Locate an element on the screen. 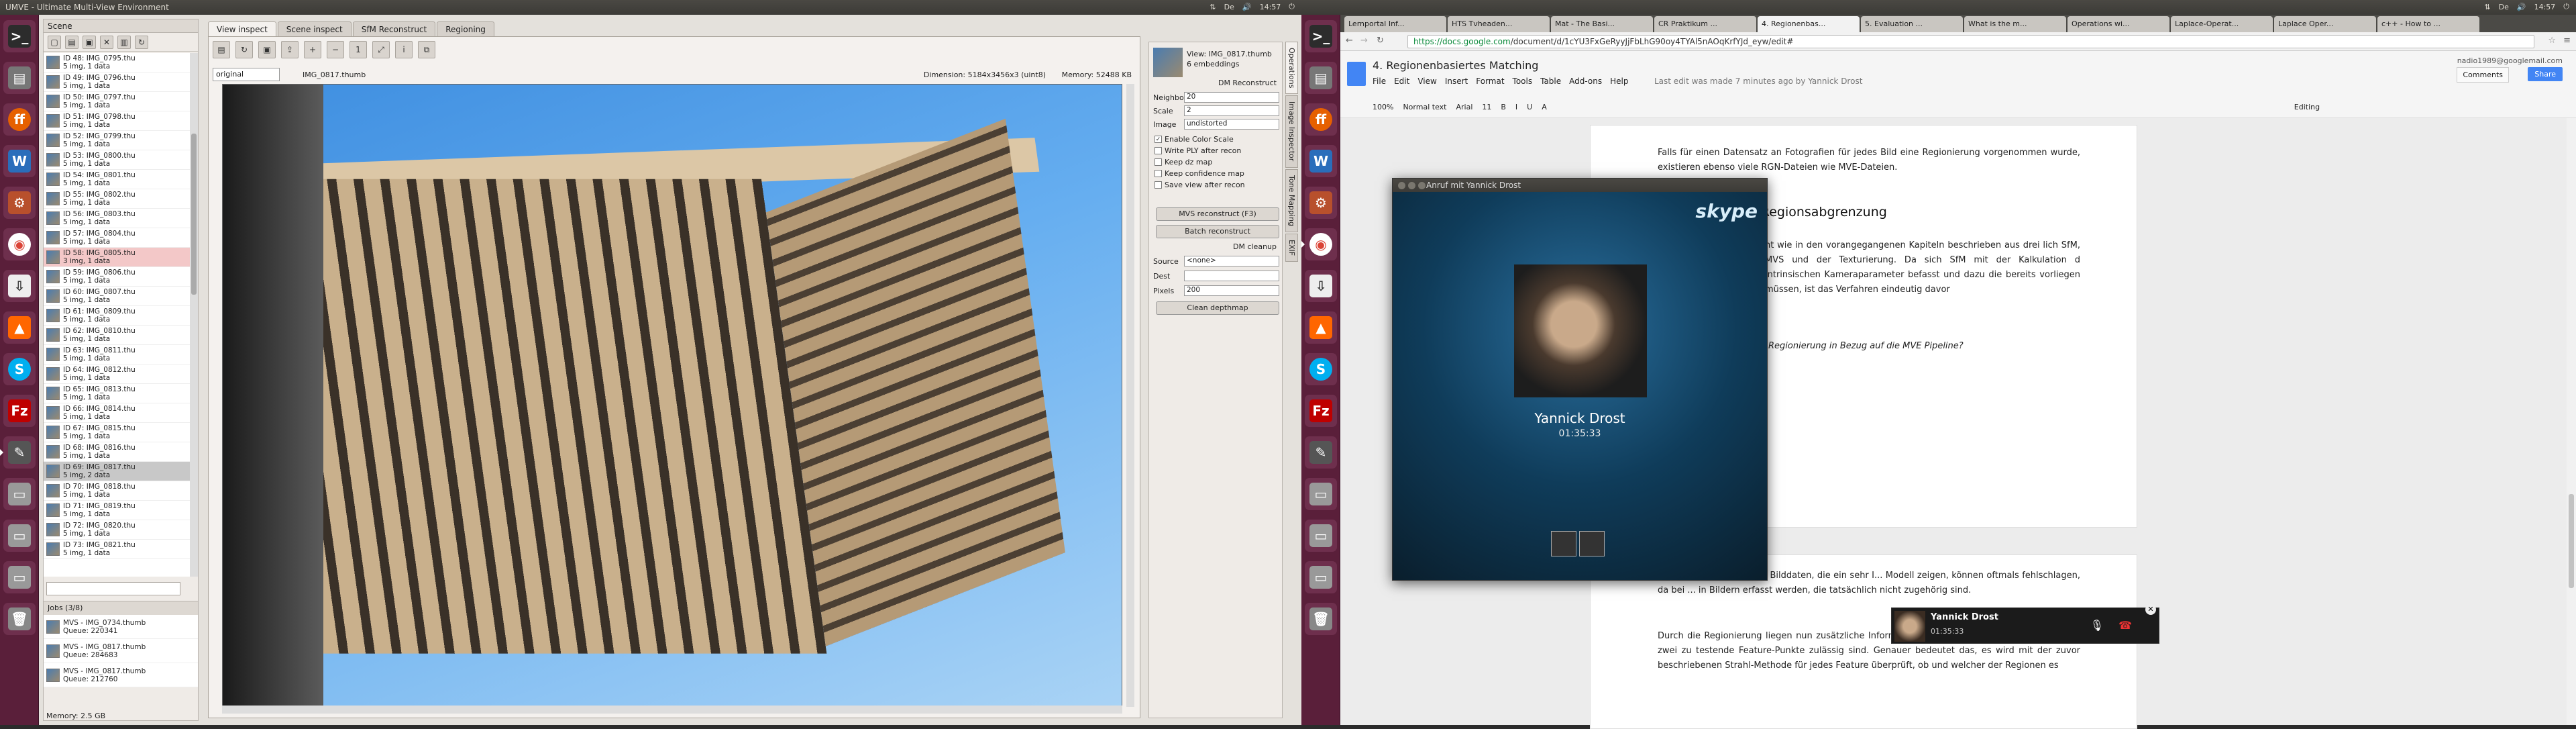 The image size is (2576, 729). menu-format: Format is located at coordinates (1490, 82).